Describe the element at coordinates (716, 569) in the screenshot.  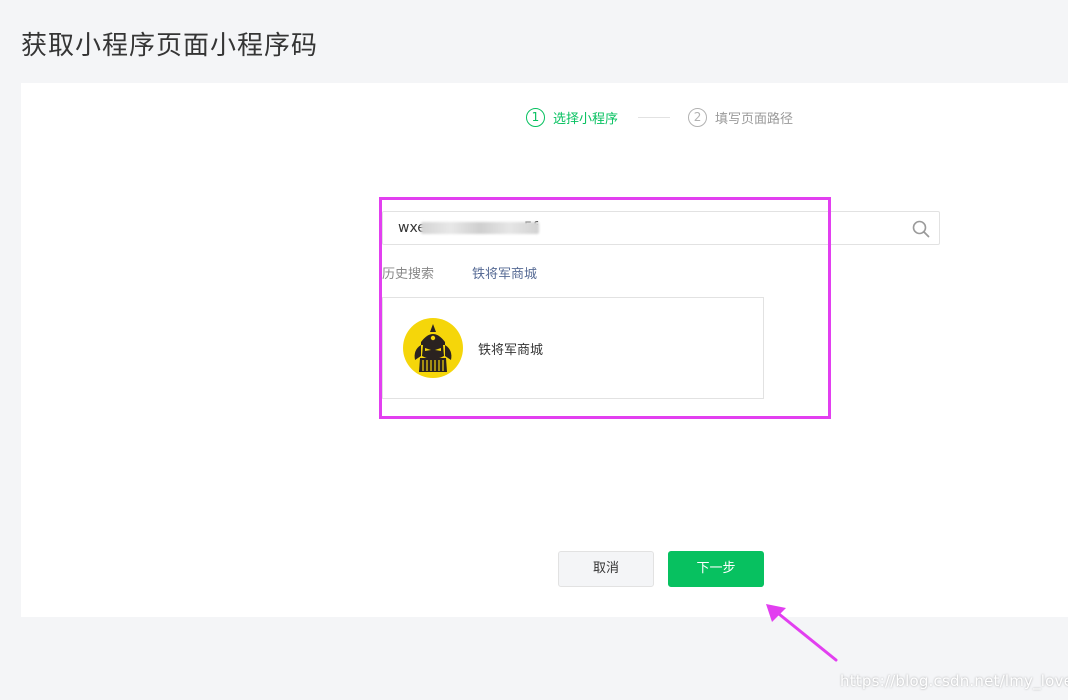
I see `next-step-button: 下一步` at that location.